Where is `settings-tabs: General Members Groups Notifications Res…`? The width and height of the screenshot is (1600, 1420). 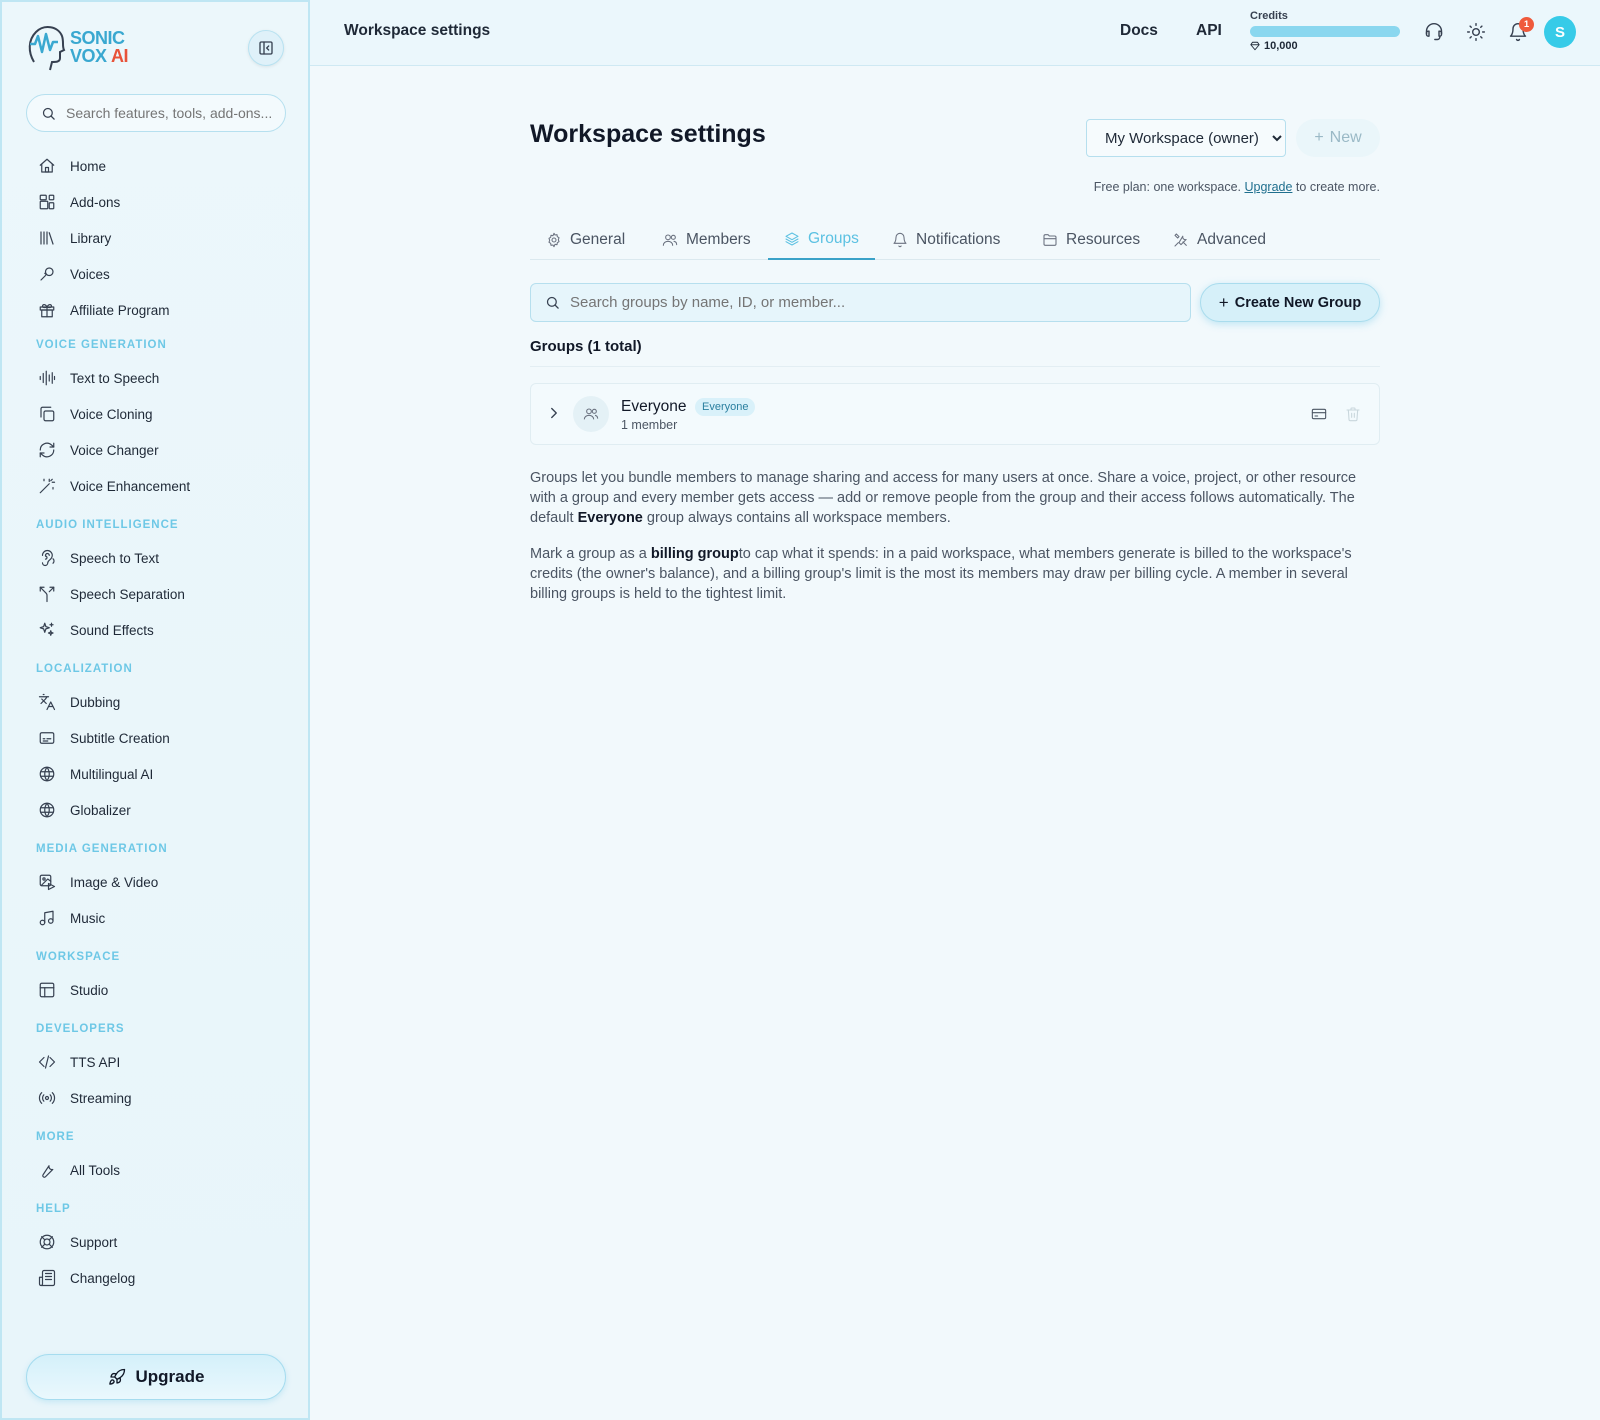 settings-tabs: General Members Groups Notifications Res… is located at coordinates (955, 240).